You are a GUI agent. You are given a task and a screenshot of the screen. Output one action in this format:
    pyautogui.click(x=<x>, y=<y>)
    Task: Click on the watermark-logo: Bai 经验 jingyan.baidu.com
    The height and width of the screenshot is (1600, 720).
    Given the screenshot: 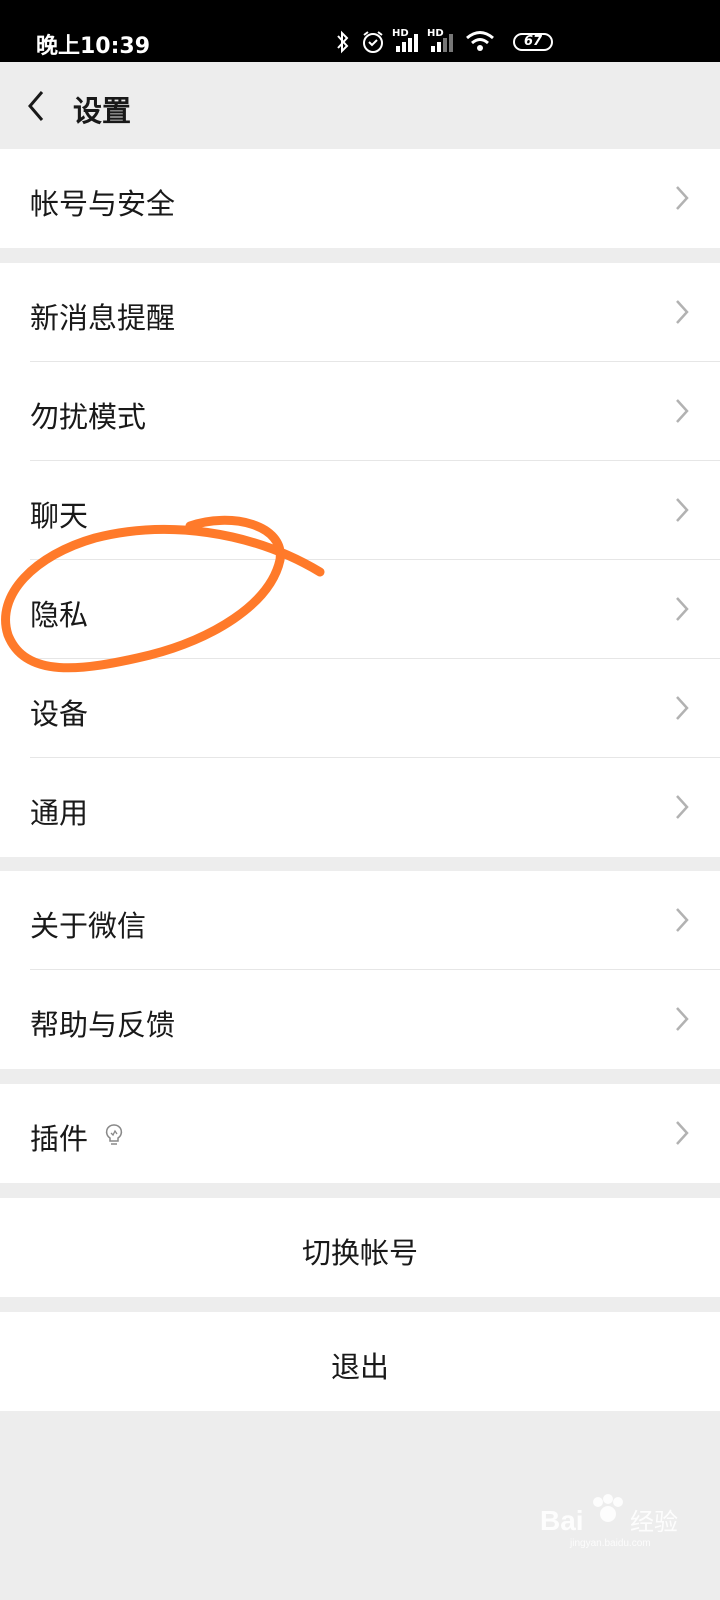 What is the action you would take?
    pyautogui.click(x=609, y=1521)
    